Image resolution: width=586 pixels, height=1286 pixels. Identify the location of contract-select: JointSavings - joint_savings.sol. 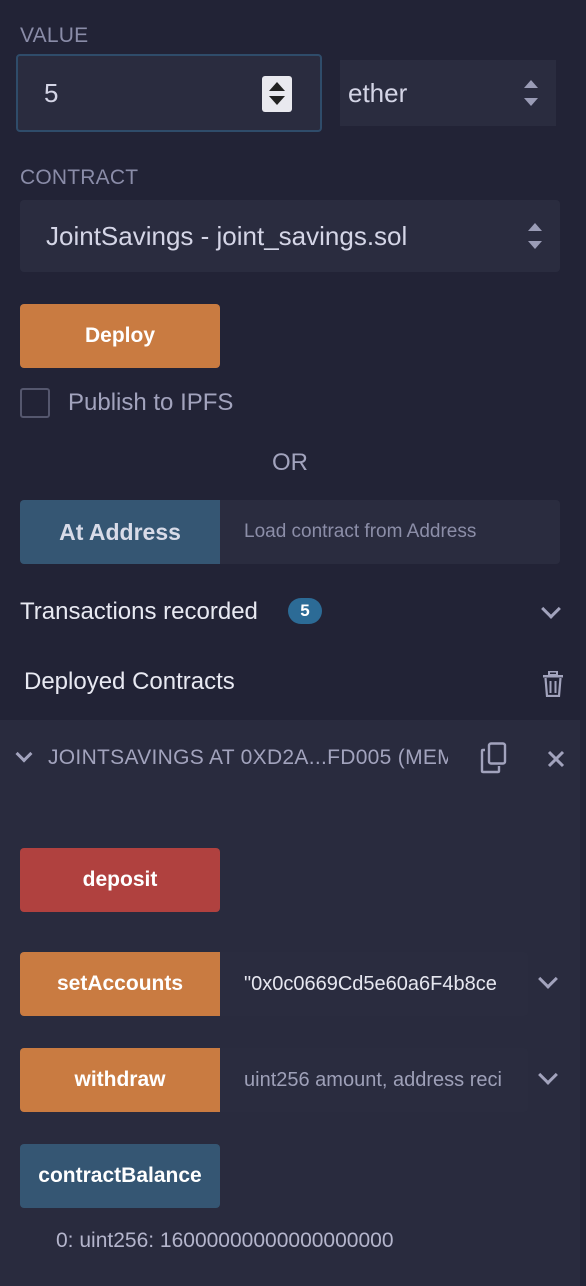
(290, 236).